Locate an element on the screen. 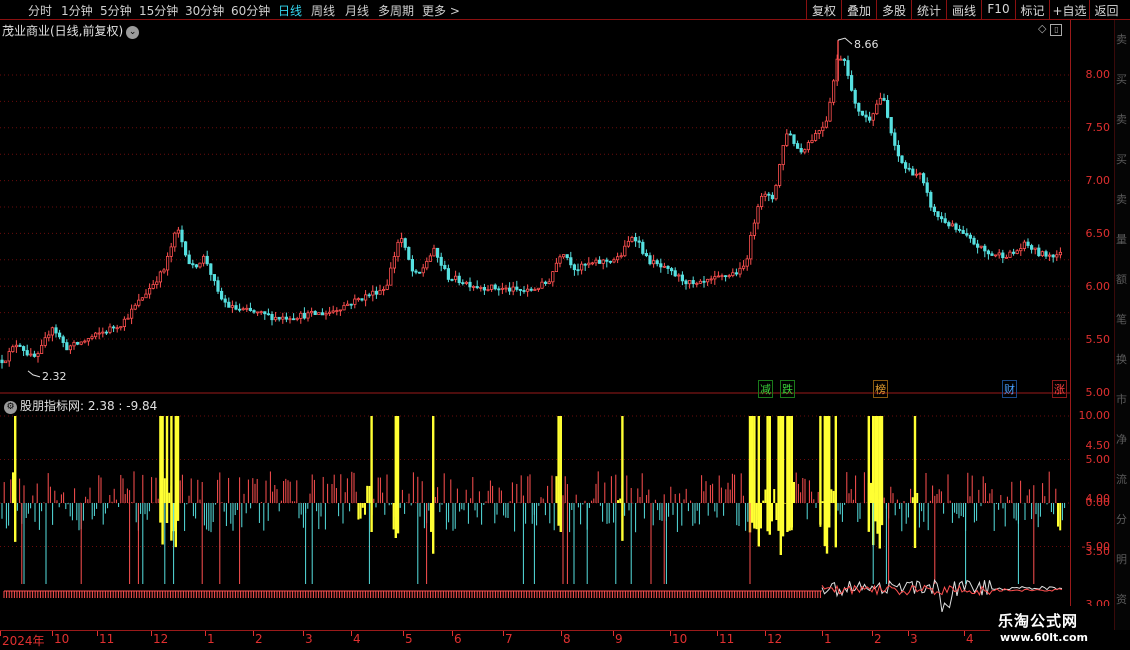  chevron-down-icon: ⌄ is located at coordinates (133, 32).